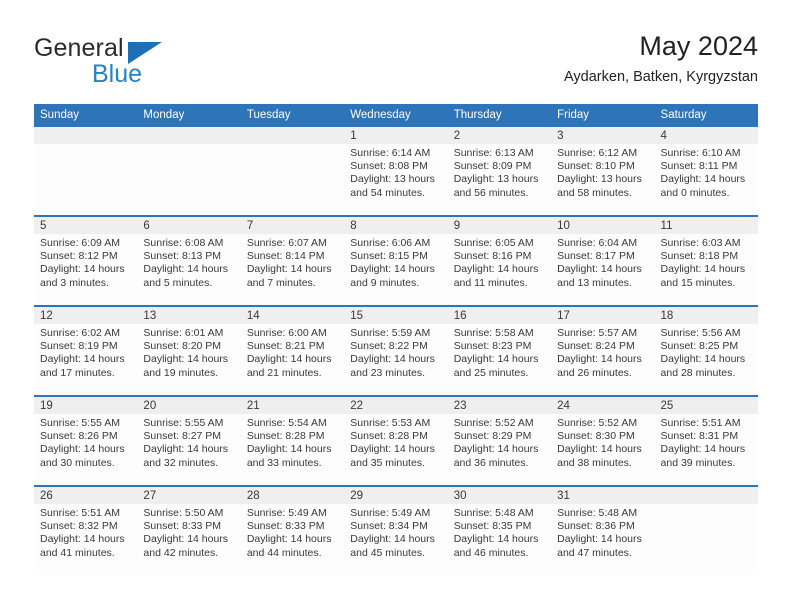 The height and width of the screenshot is (612, 792). Describe the element at coordinates (189, 495) in the screenshot. I see `day-number: 27` at that location.